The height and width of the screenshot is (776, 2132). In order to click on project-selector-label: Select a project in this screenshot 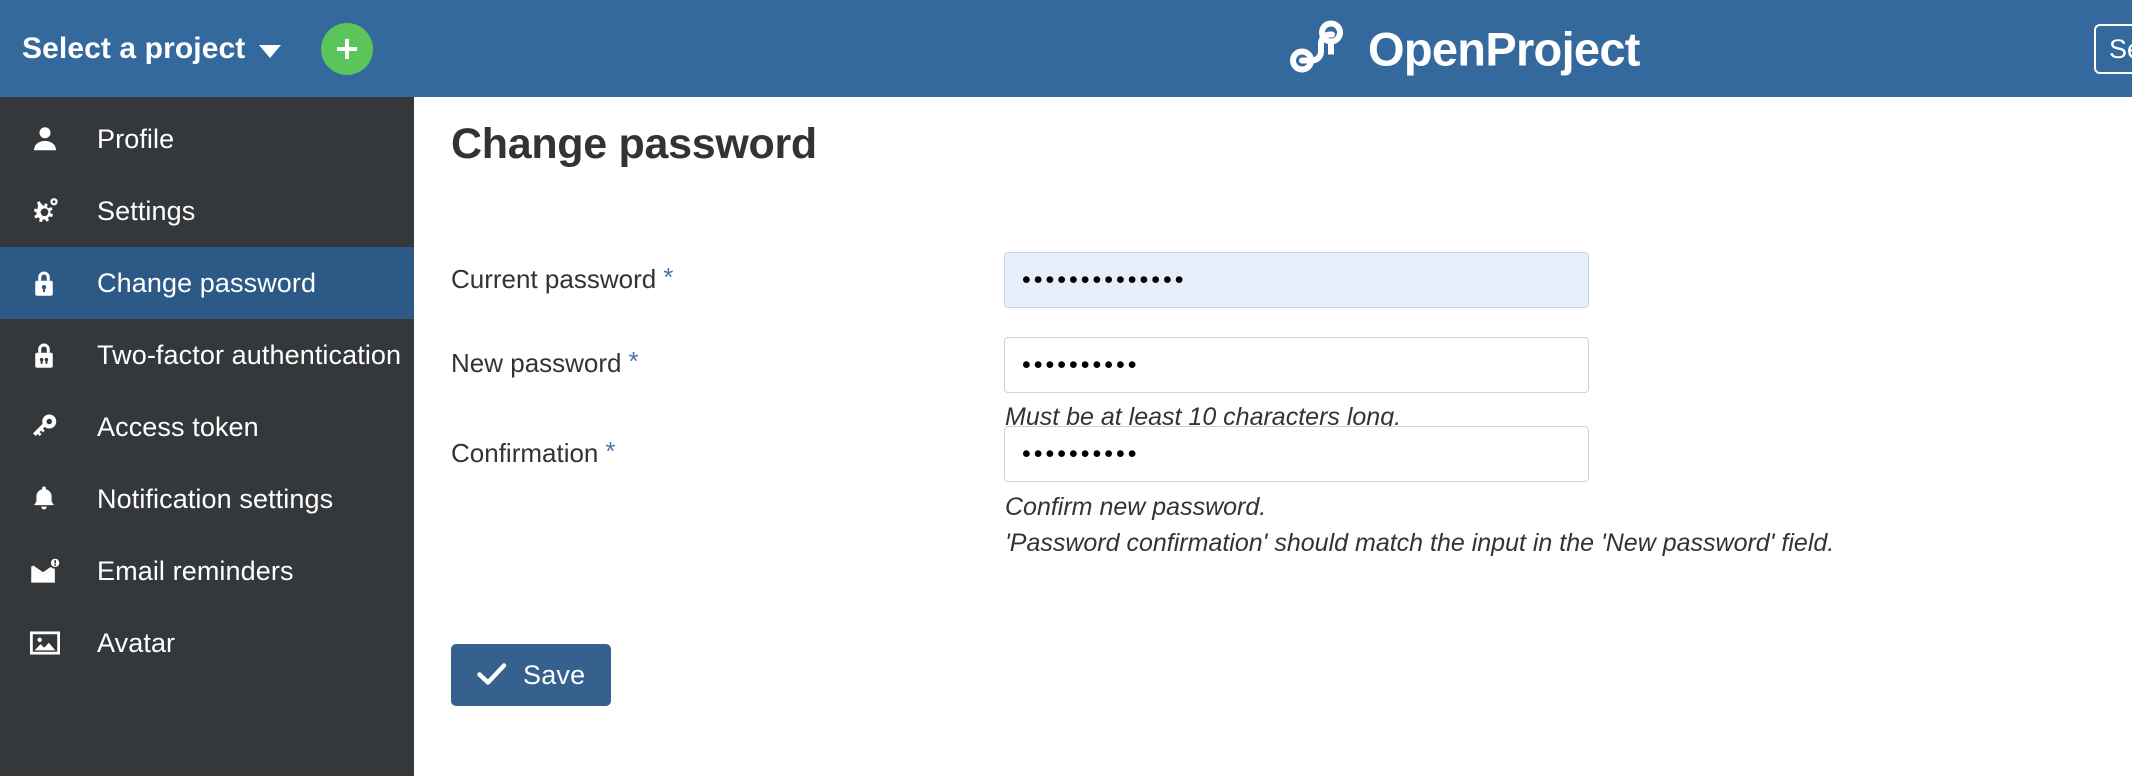, I will do `click(134, 48)`.